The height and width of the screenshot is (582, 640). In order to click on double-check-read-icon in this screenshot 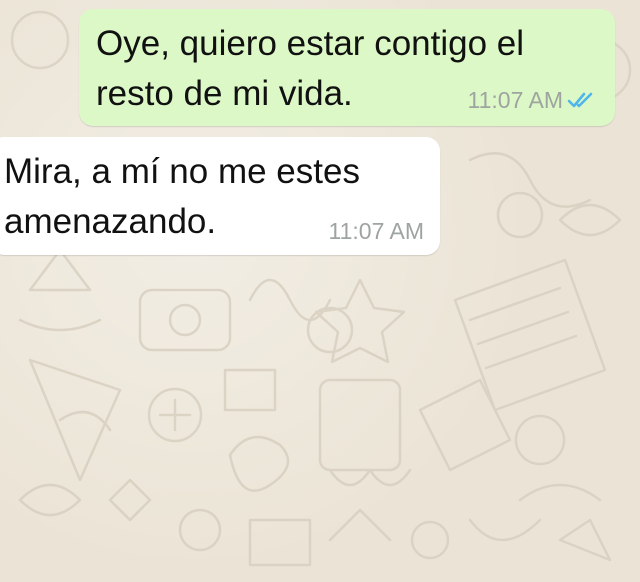, I will do `click(580, 100)`.